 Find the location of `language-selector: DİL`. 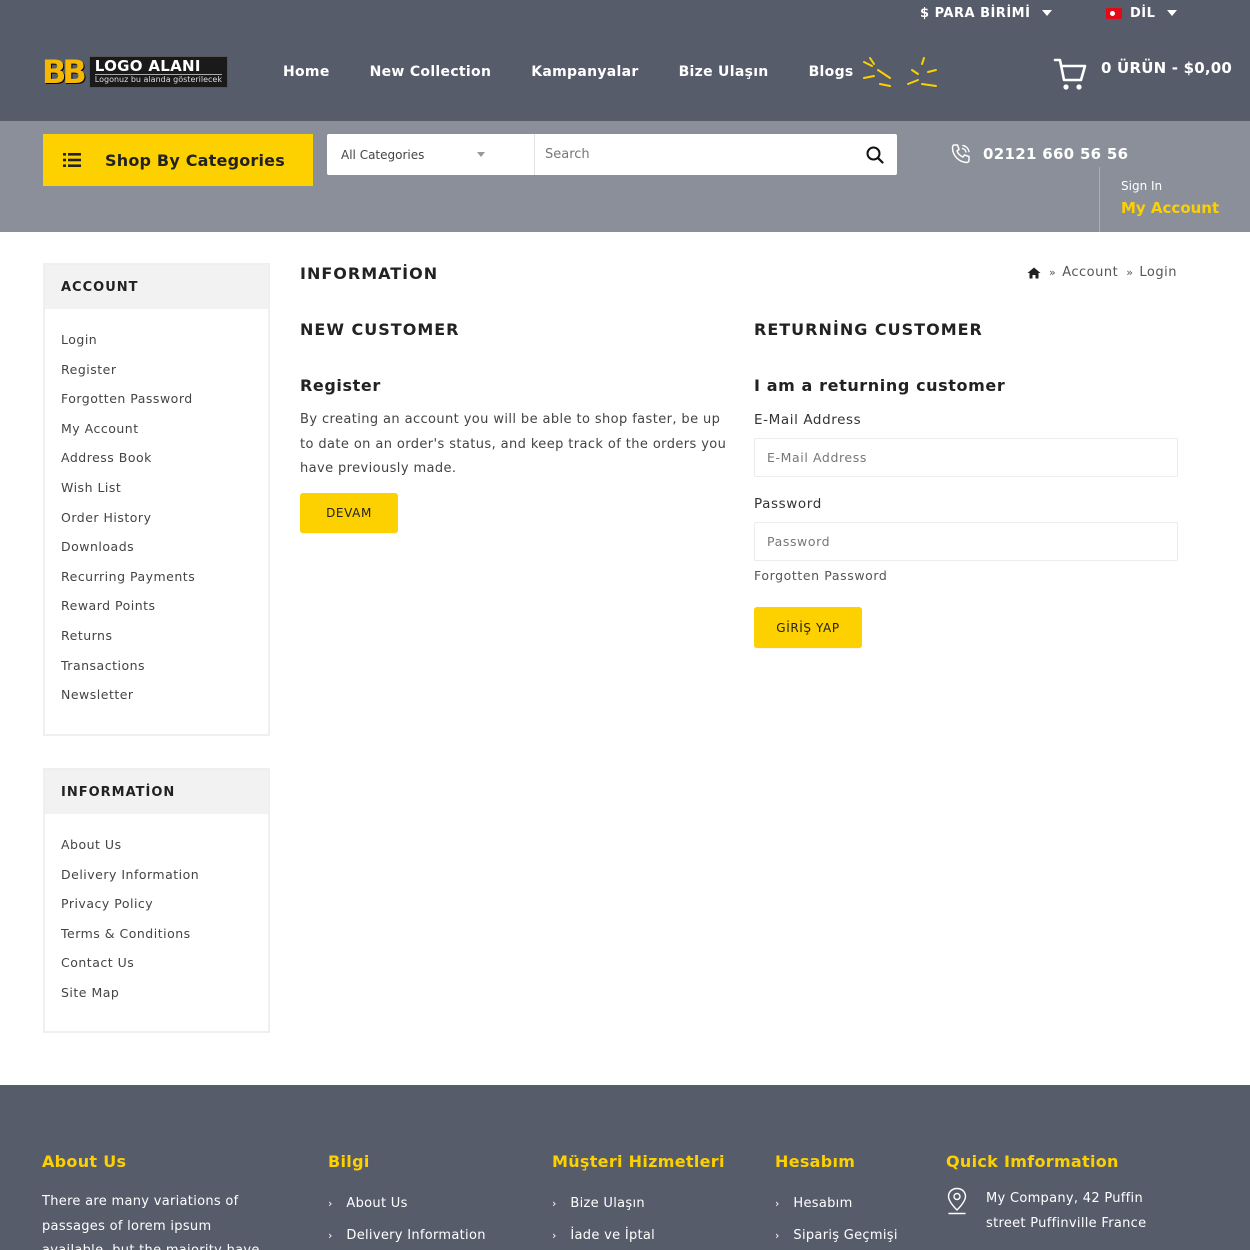

language-selector: DİL is located at coordinates (1142, 13).